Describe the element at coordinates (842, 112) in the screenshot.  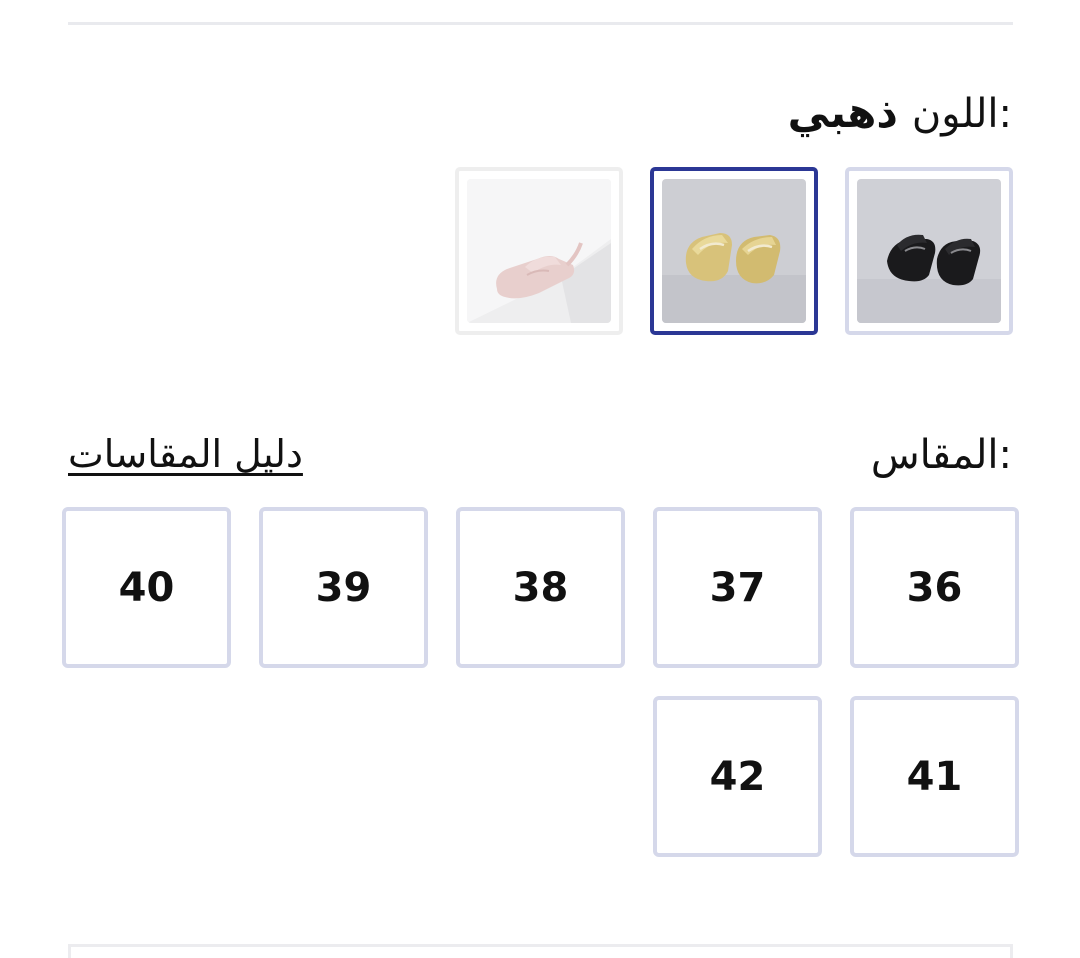
I see `color-selected-value: ذهبي` at that location.